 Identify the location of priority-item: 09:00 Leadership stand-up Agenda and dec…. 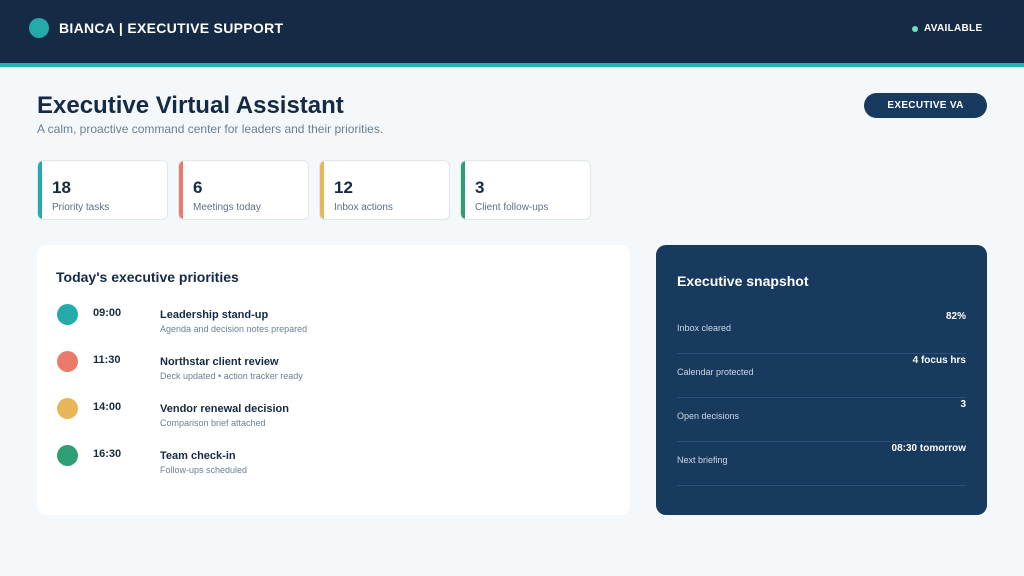
(333, 322).